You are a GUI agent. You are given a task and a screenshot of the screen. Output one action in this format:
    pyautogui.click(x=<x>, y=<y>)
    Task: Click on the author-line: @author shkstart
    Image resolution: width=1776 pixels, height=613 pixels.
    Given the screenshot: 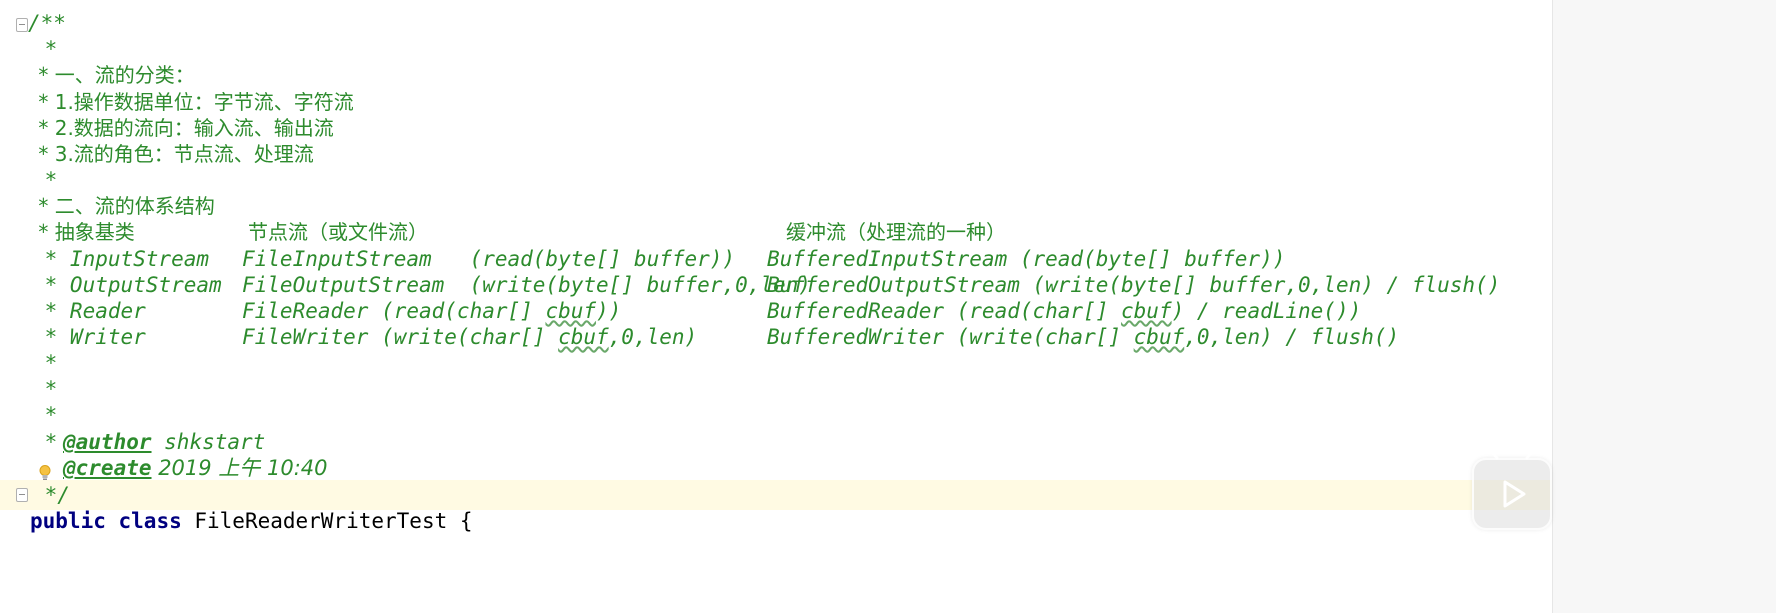 What is the action you would take?
    pyautogui.click(x=164, y=442)
    